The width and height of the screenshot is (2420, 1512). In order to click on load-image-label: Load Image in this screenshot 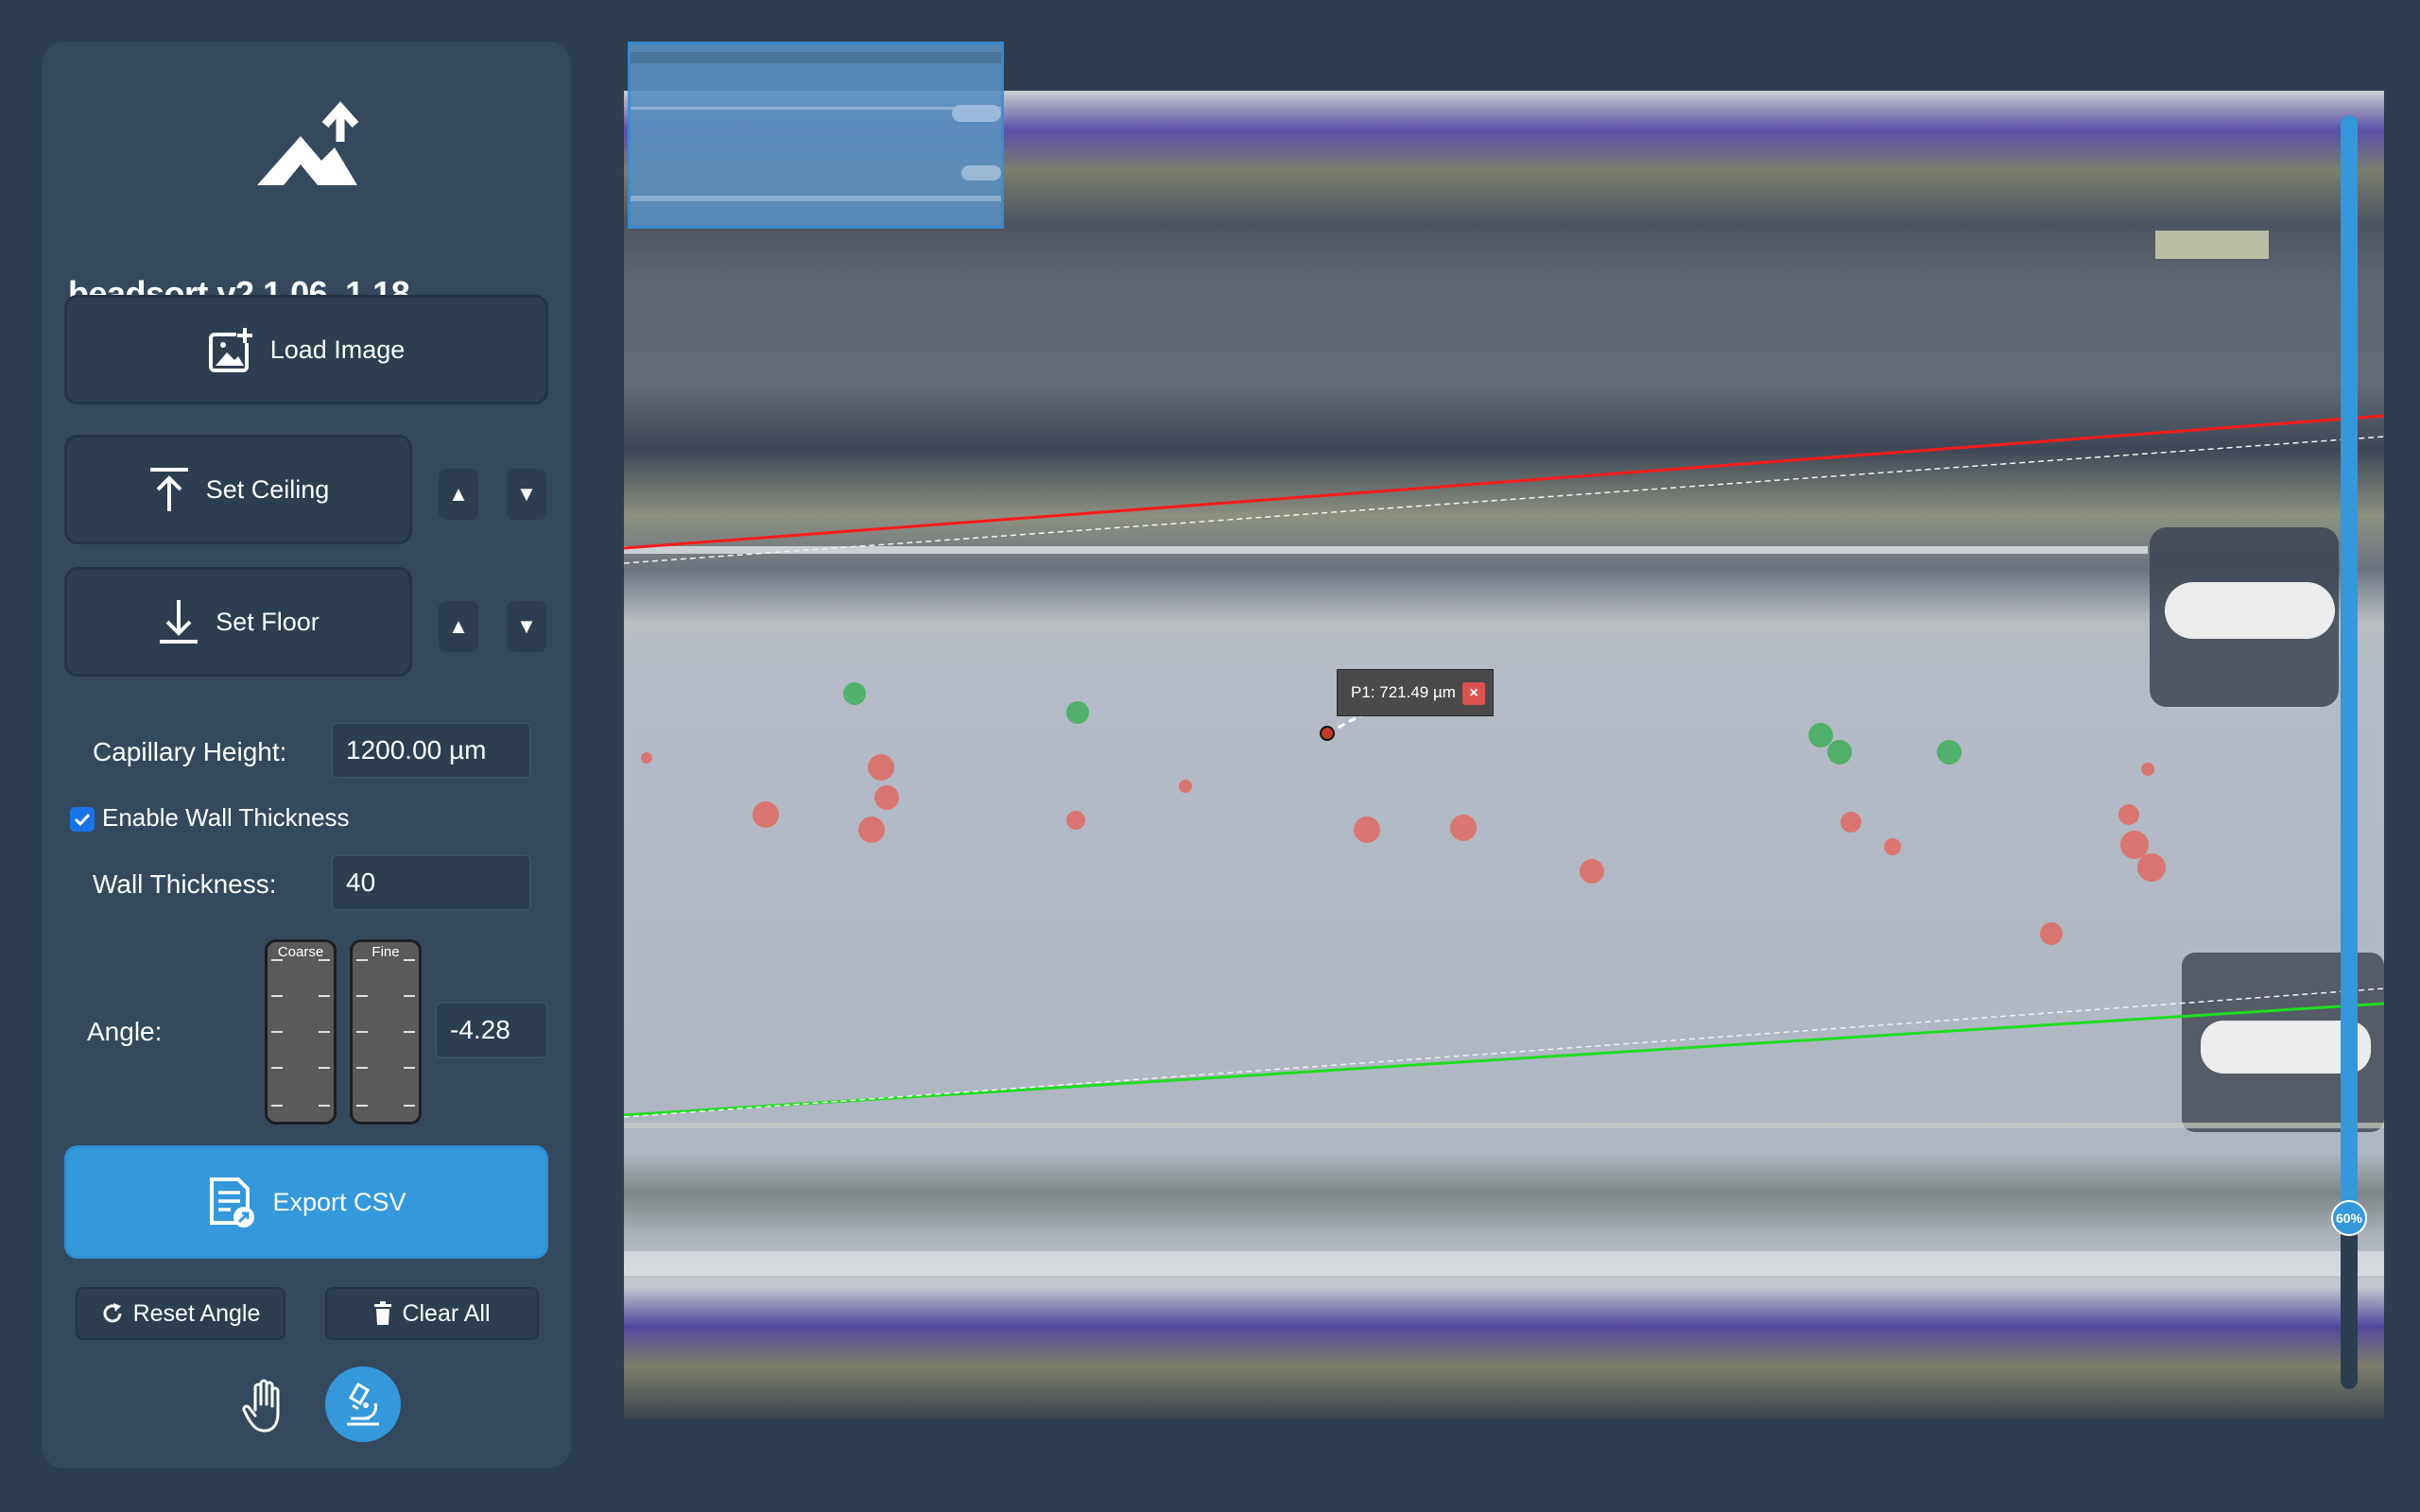, I will do `click(337, 349)`.